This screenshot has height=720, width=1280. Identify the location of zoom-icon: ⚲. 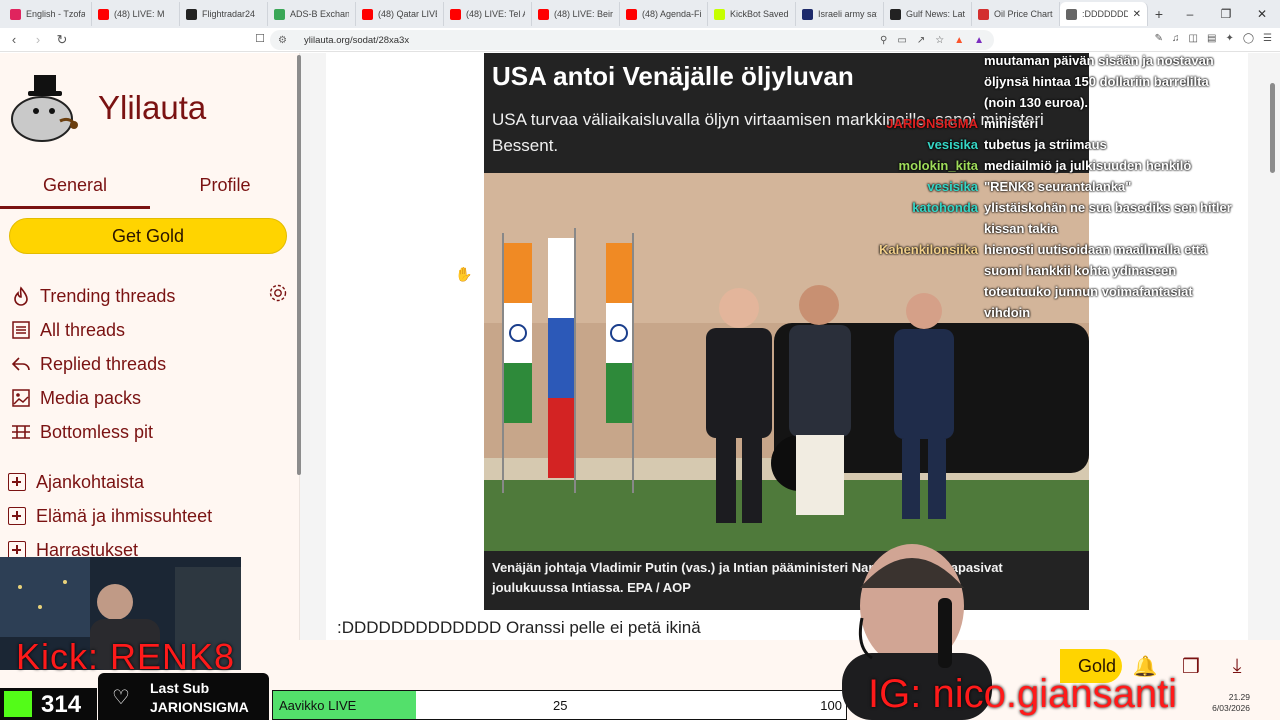
(883, 40).